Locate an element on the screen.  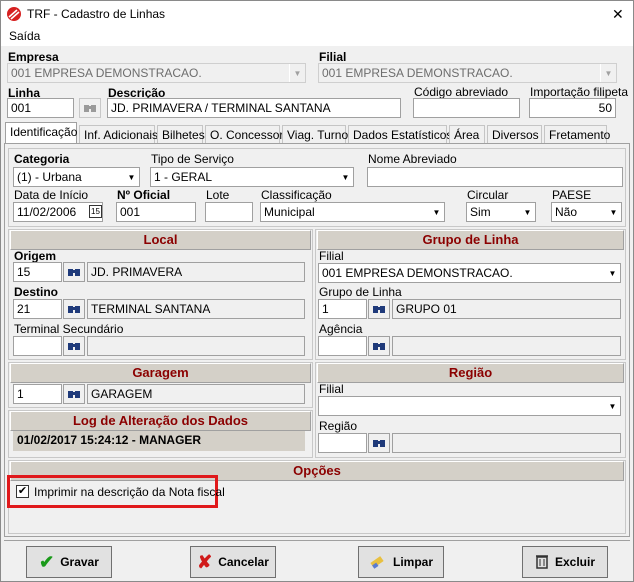
grupo-filial-select: 001 EMPRESA DEMONSTRACAO. ▼ is located at coordinates (469, 273).